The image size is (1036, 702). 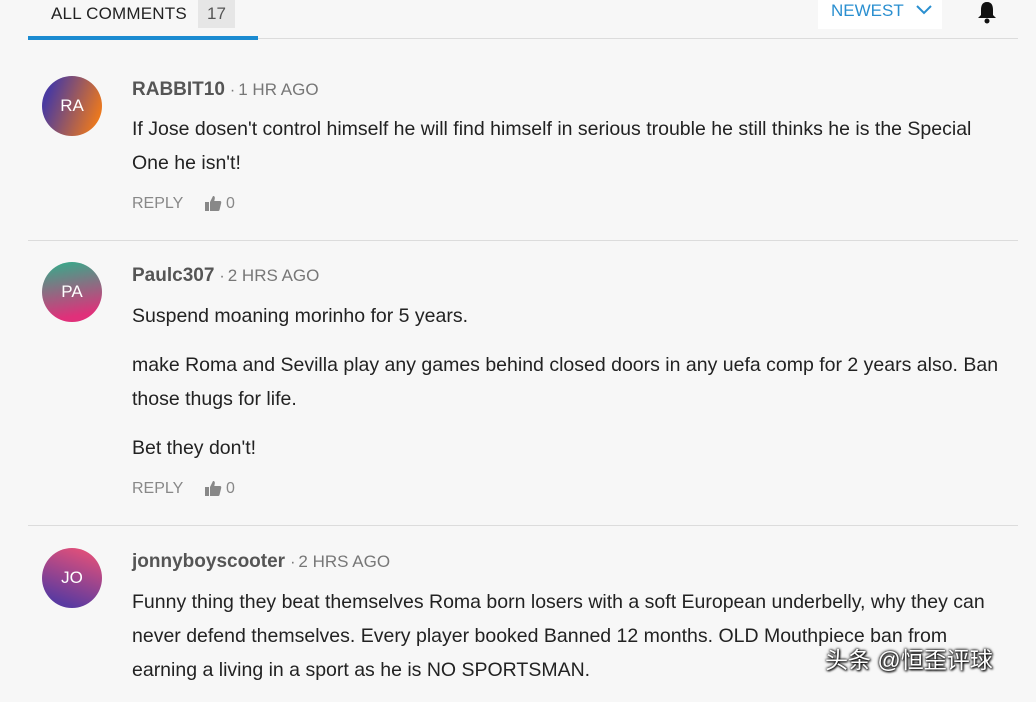 I want to click on tab-all-comments-label: ALL COMMENTS, so click(x=119, y=13).